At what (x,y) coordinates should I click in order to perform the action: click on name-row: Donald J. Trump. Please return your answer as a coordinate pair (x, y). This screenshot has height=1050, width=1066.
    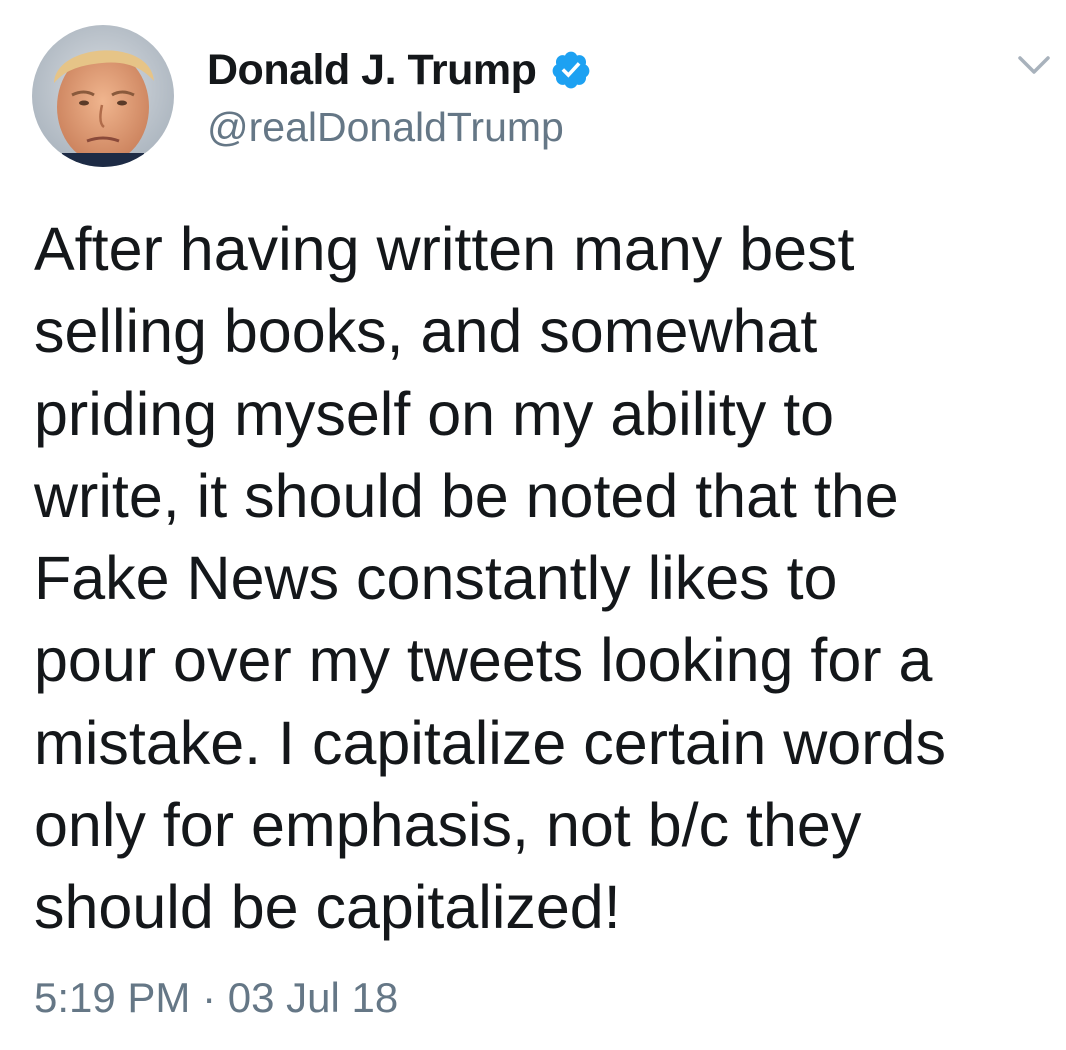
    Looking at the image, I should click on (399, 70).